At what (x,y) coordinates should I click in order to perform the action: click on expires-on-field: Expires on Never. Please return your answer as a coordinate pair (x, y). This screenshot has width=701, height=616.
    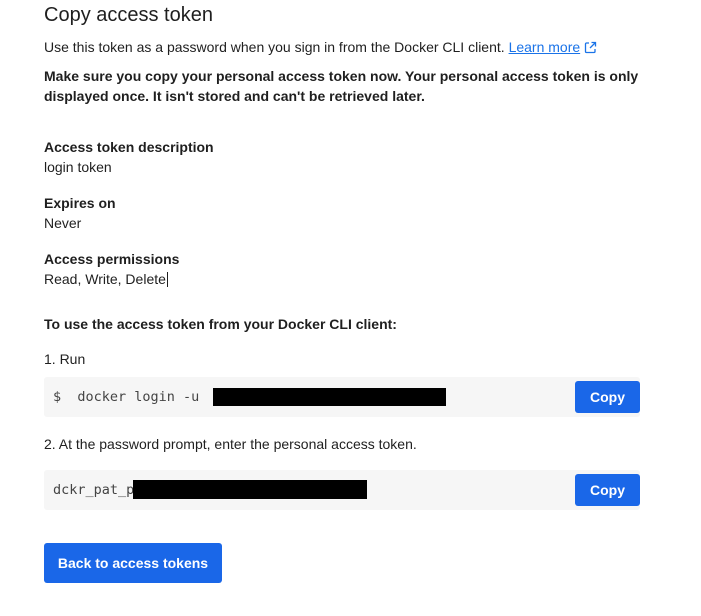
    Looking at the image, I should click on (80, 213).